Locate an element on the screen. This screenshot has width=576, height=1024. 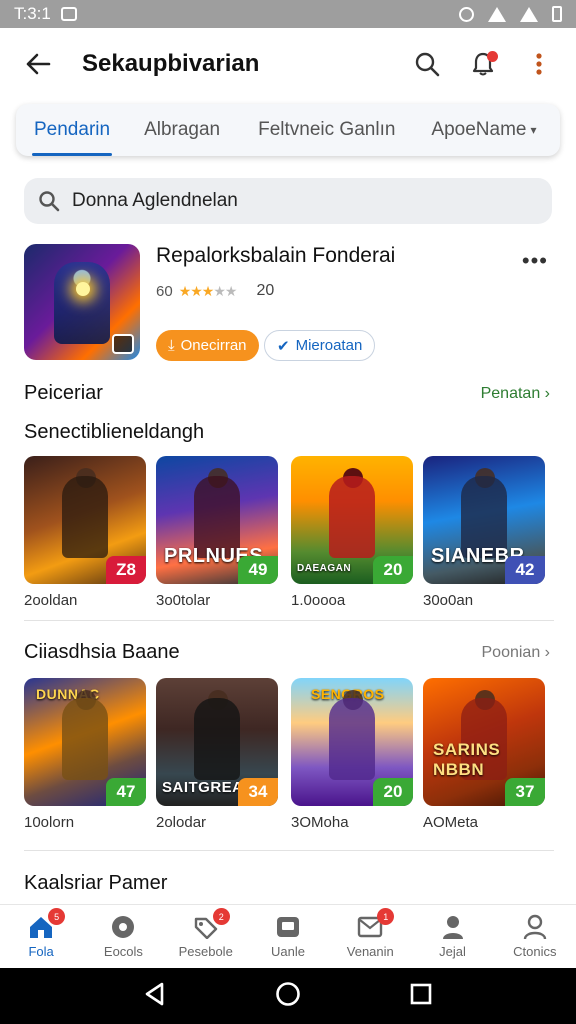
tab-feltvneic: Feltvneic Ganlın is located at coordinates (326, 130).